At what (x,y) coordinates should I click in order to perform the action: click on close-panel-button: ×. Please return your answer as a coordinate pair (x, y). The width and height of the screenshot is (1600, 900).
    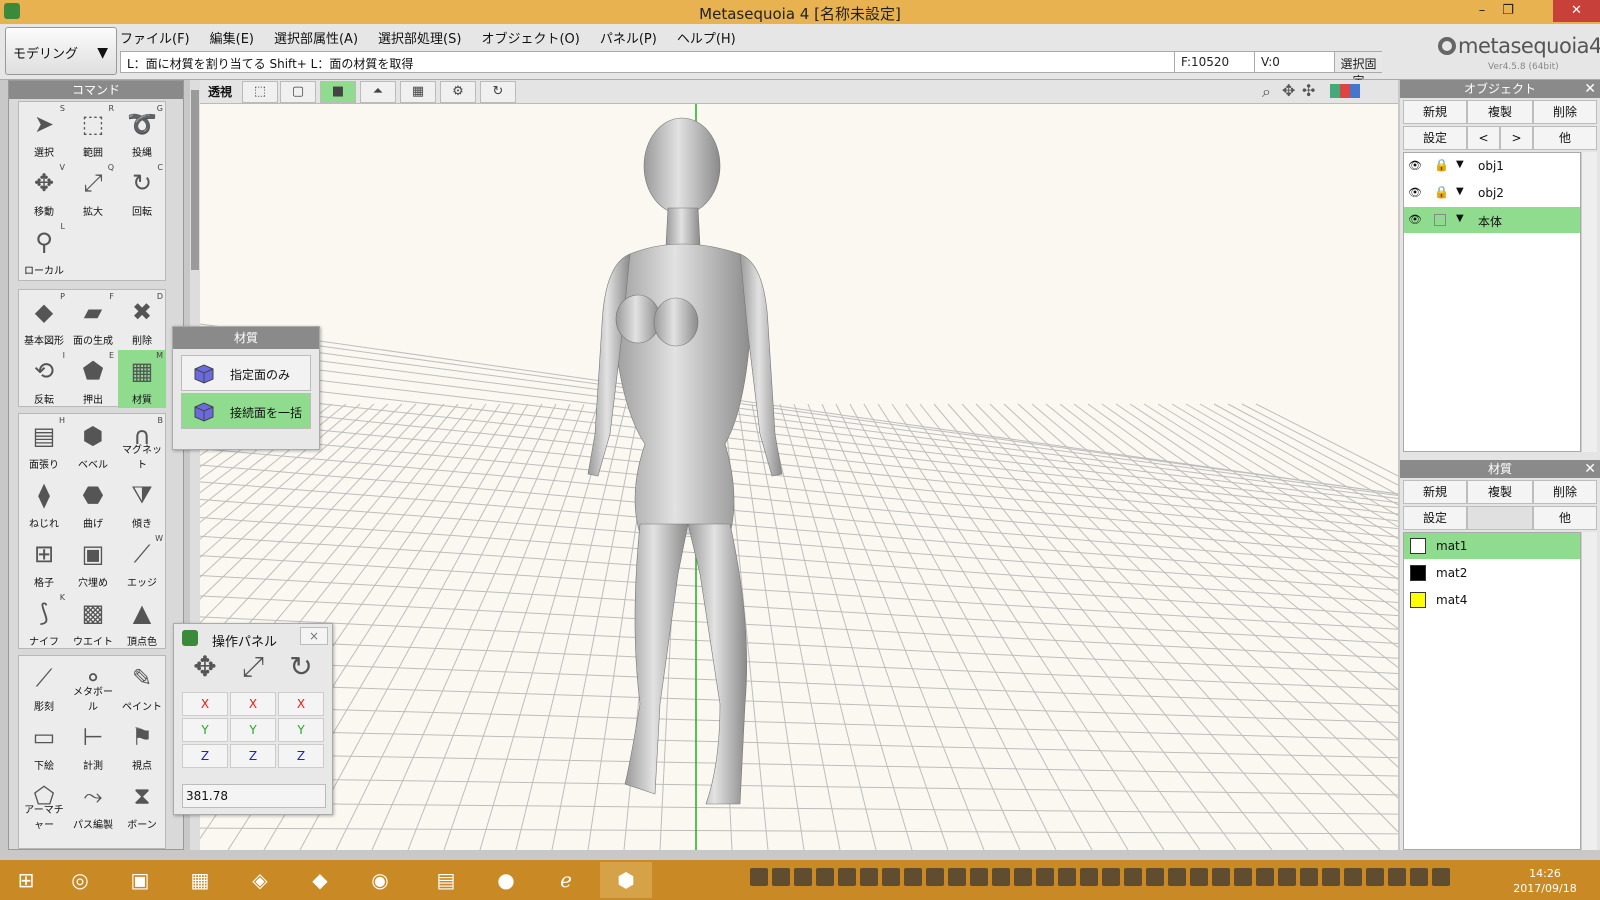
    Looking at the image, I should click on (314, 636).